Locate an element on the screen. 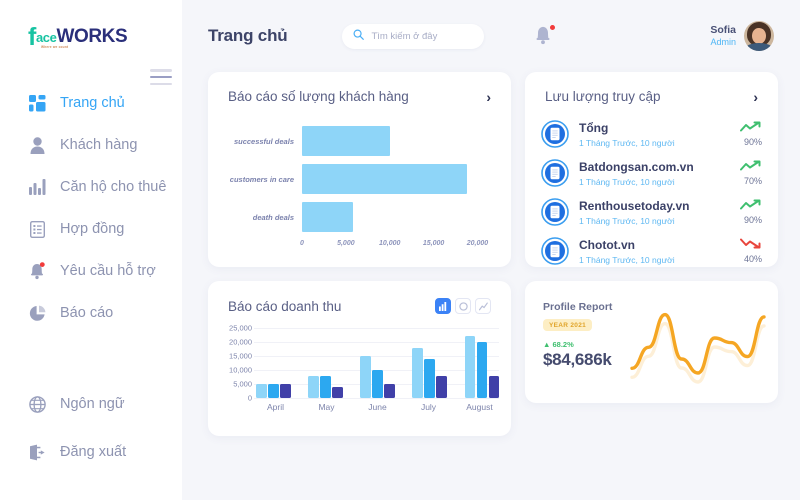  traffic-header: Lưu lượng truy cập › is located at coordinates (651, 88).